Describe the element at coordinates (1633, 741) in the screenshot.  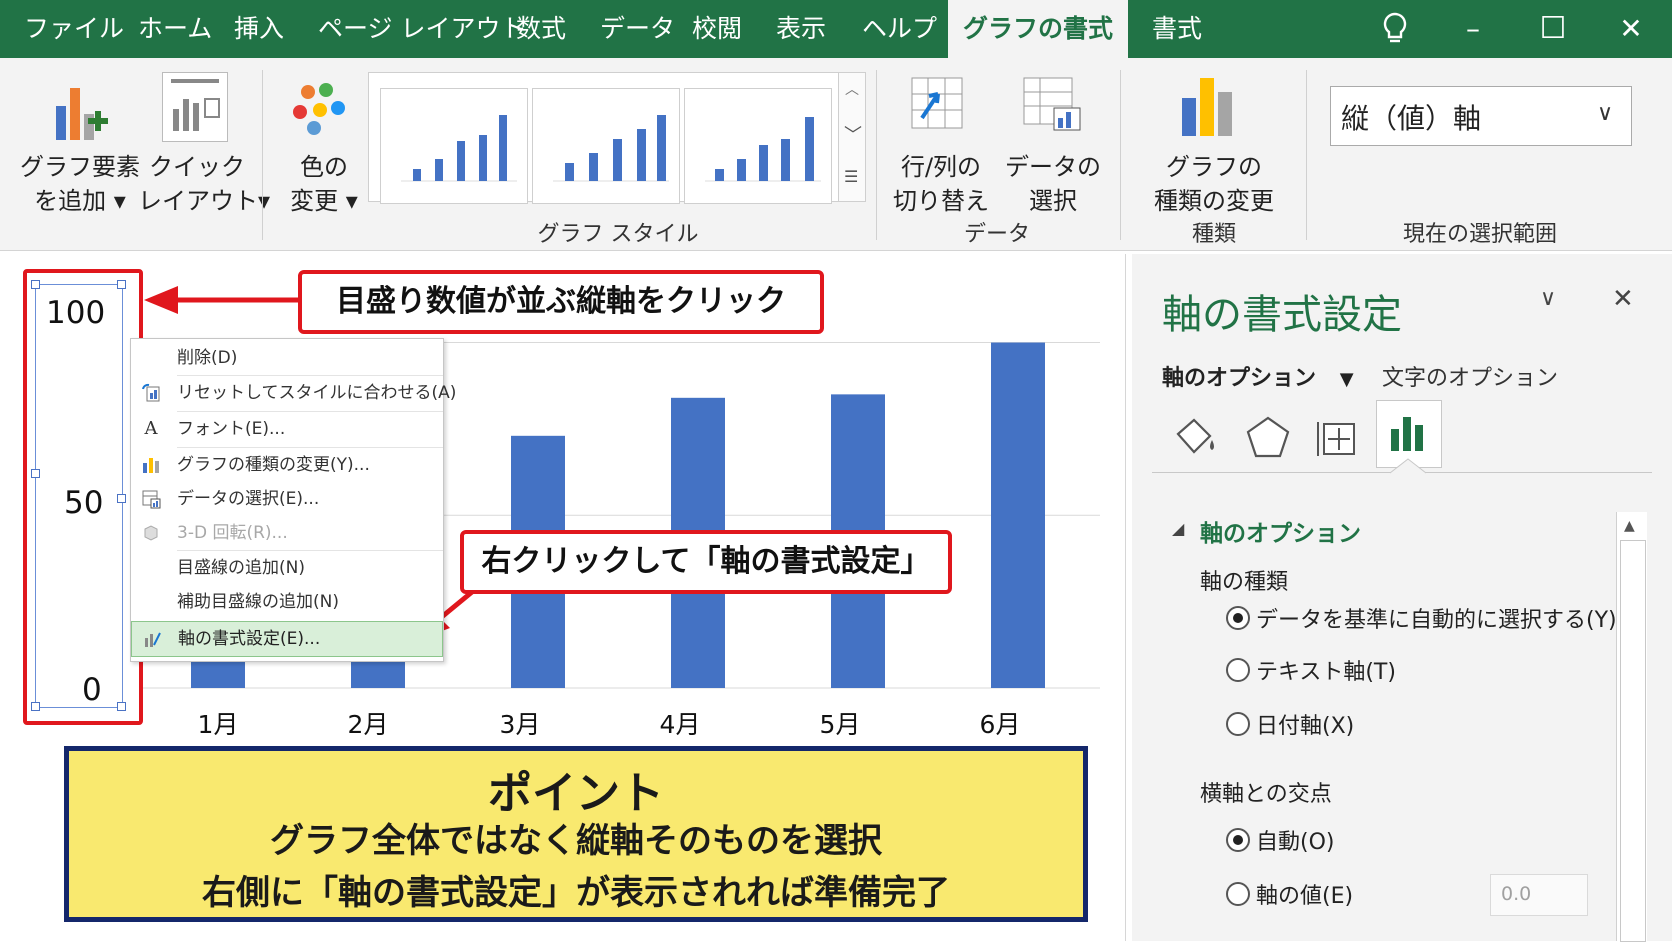
I see `scroll-thumb` at that location.